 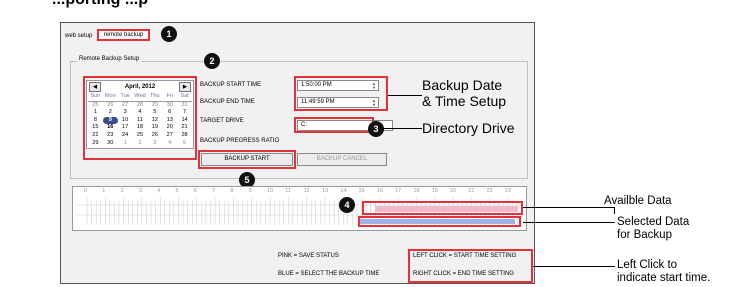 What do you see at coordinates (232, 191) in the screenshot?
I see `hour-label: 8` at bounding box center [232, 191].